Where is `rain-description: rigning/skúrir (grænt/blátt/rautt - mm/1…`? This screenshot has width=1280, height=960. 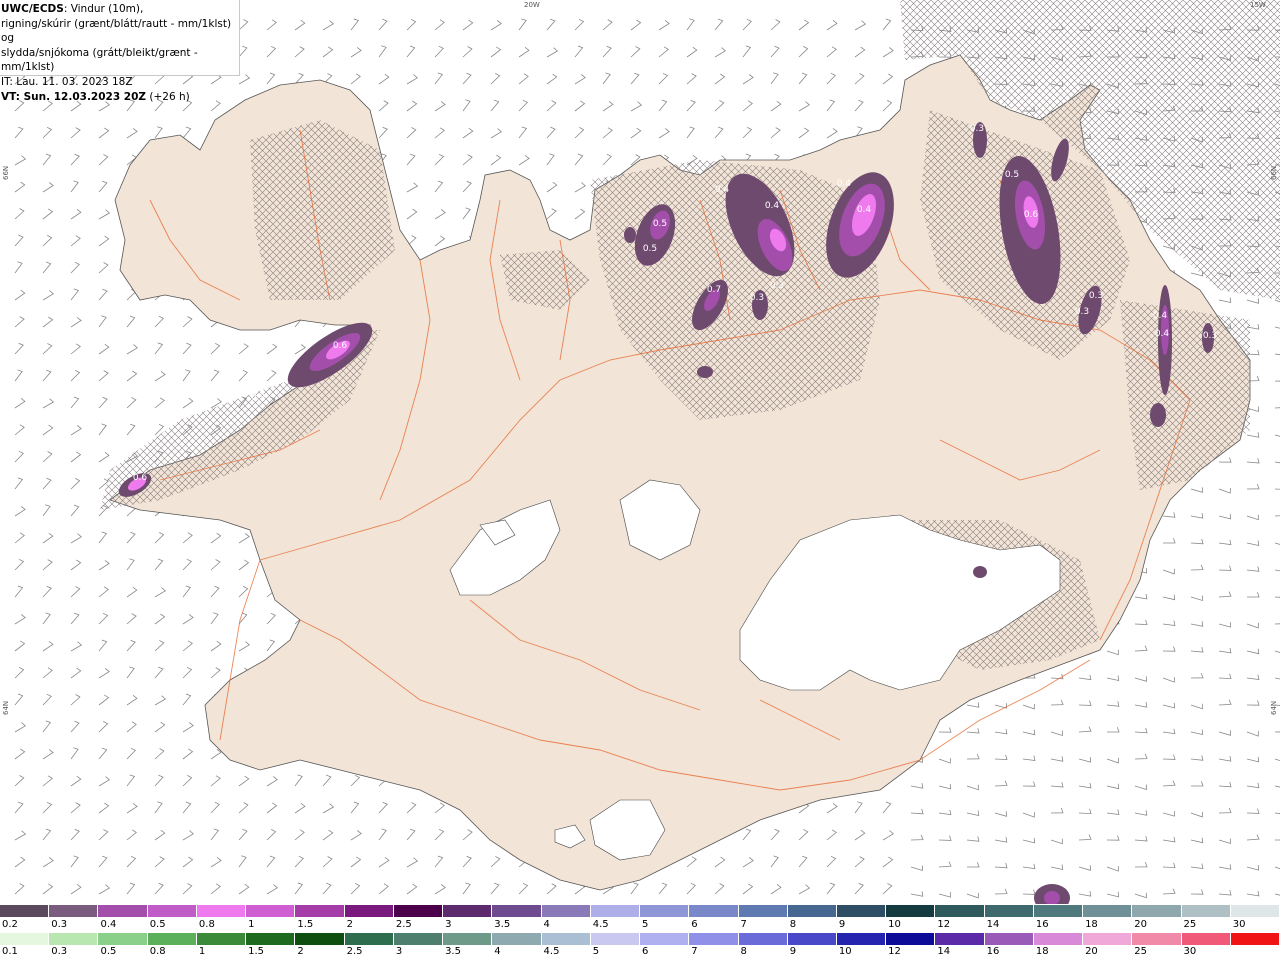
rain-description: rigning/skúrir (grænt/blátt/rautt - mm/1… is located at coordinates (116, 31).